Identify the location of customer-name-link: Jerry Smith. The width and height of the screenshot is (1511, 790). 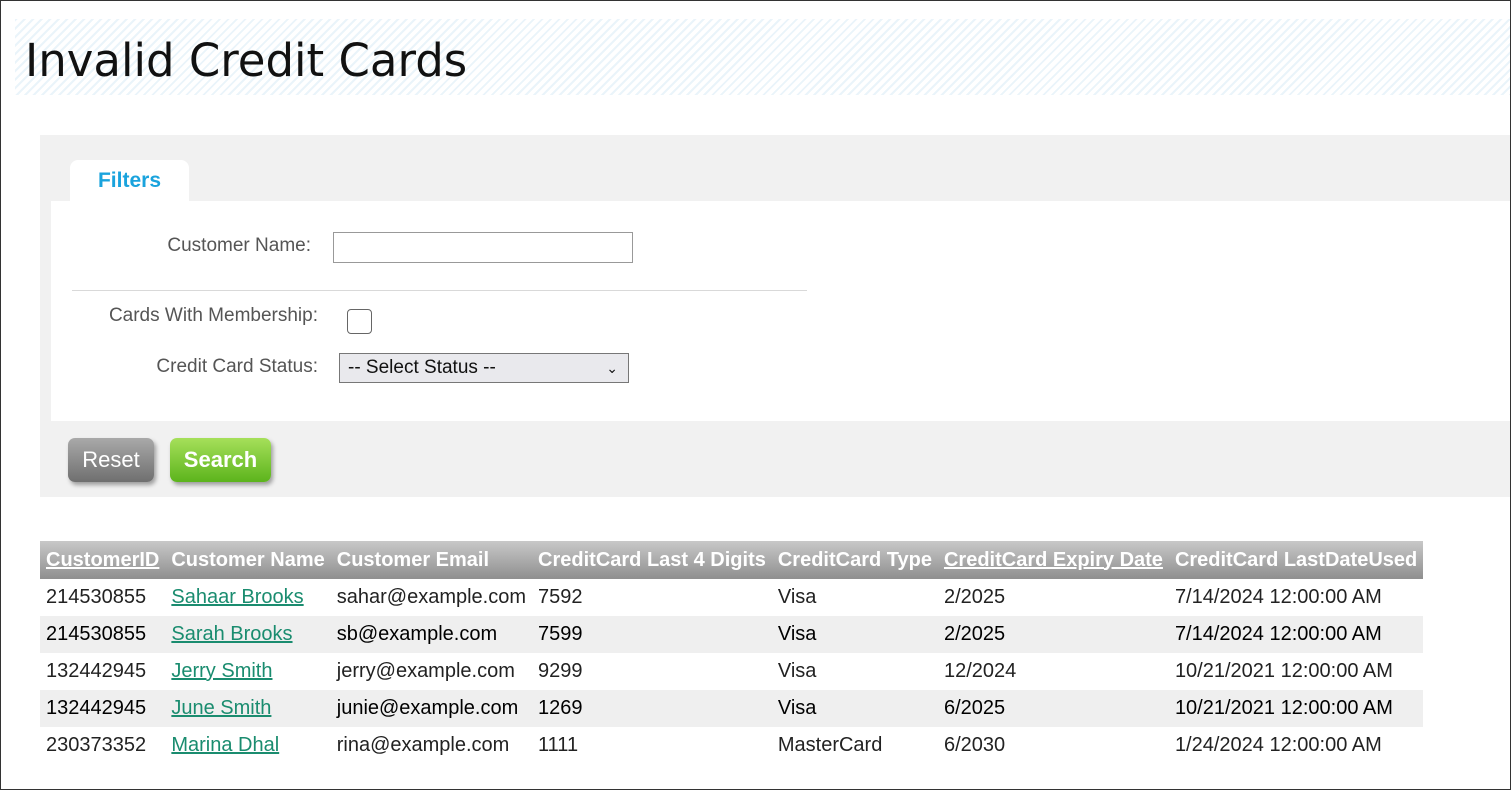
(221, 671).